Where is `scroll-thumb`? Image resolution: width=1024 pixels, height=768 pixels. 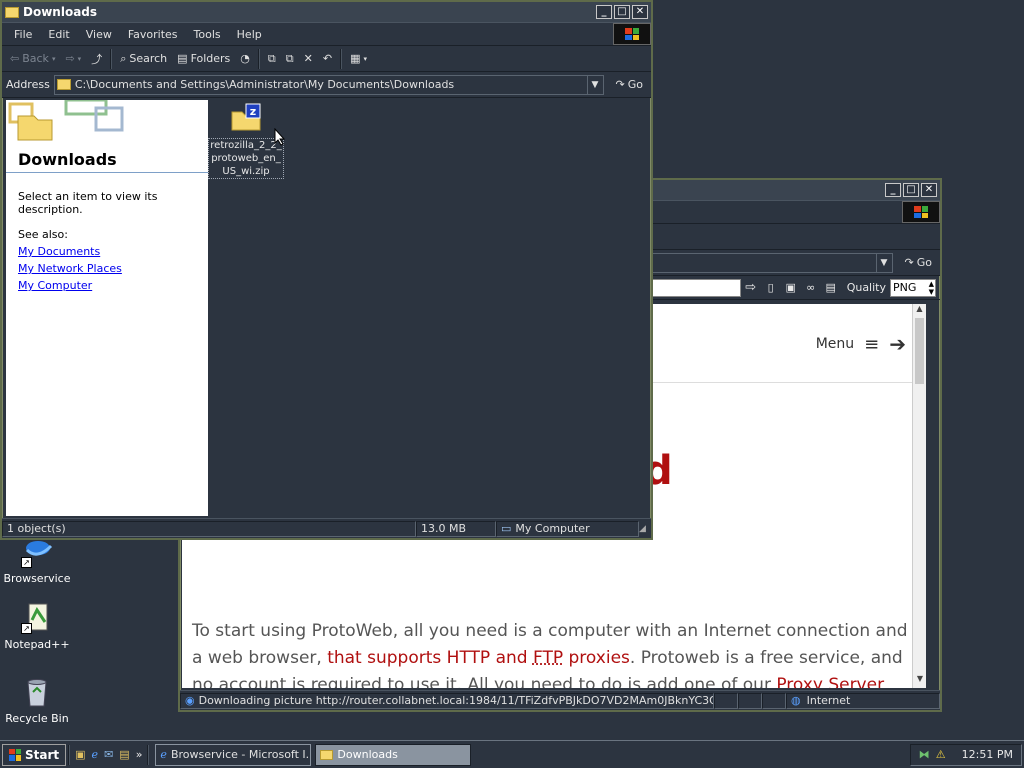
scroll-thumb is located at coordinates (919, 351).